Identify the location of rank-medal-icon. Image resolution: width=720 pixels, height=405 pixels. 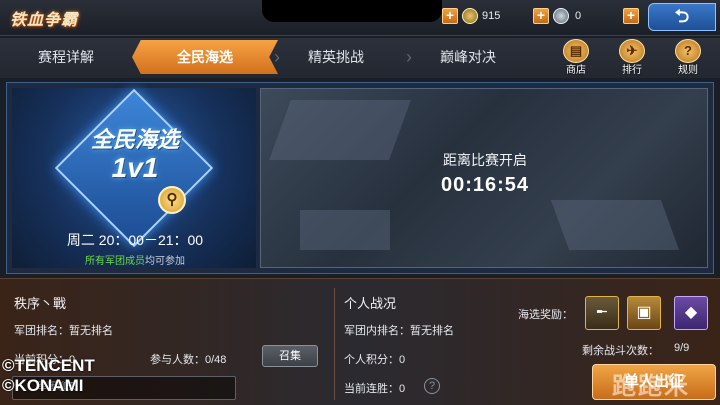
(470, 16).